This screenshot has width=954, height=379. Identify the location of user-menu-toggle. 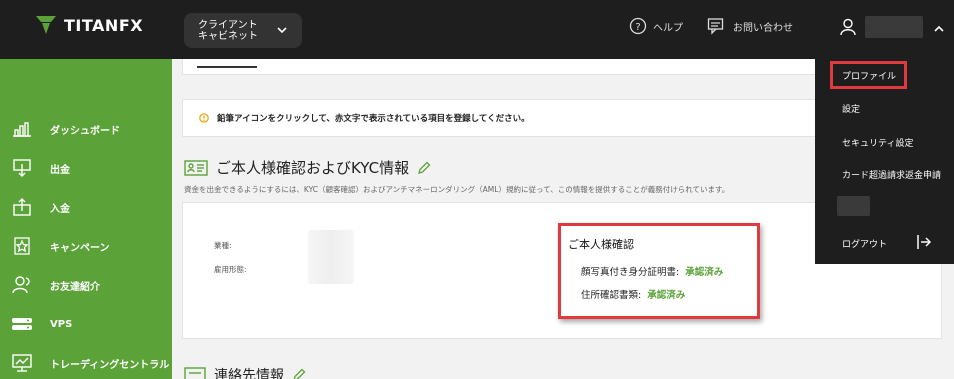
(884, 29).